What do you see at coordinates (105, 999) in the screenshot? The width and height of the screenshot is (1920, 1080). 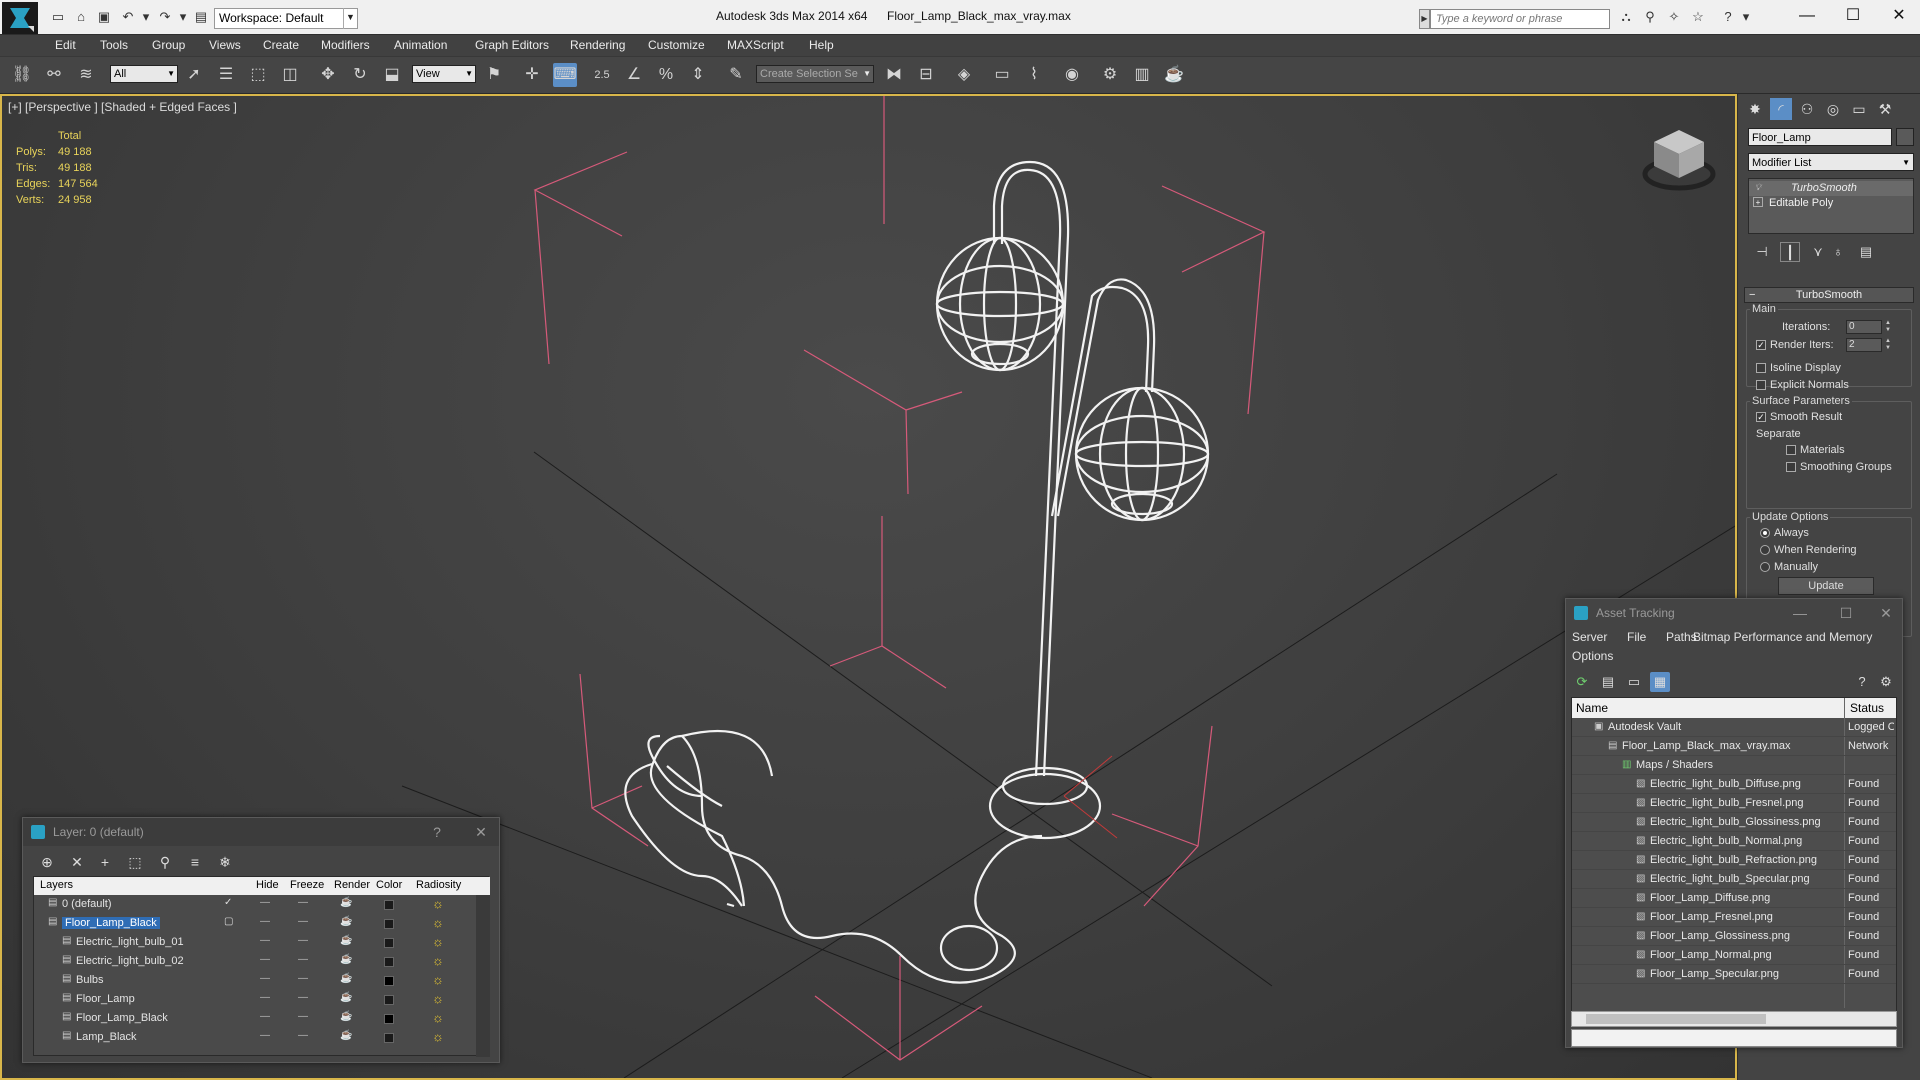 I see `layer-name: Floor_Lamp` at bounding box center [105, 999].